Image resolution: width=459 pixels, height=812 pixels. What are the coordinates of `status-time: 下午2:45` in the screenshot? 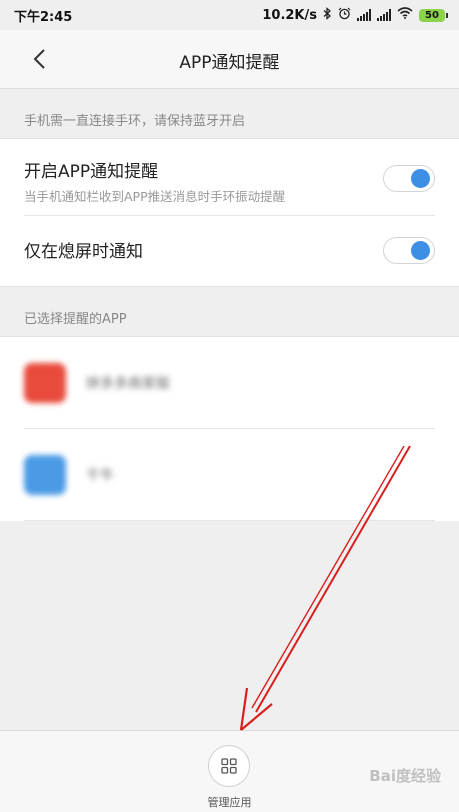 It's located at (43, 17).